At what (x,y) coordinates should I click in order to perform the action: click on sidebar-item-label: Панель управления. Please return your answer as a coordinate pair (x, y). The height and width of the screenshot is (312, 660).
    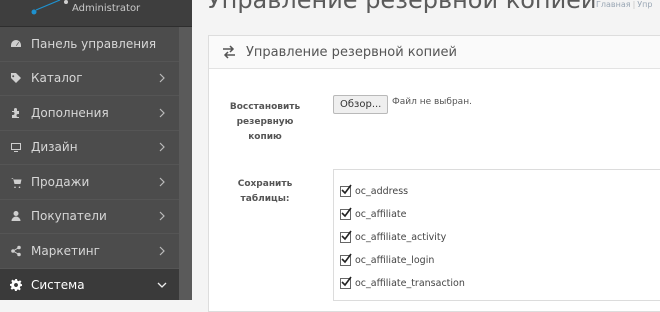
    Looking at the image, I should click on (94, 43).